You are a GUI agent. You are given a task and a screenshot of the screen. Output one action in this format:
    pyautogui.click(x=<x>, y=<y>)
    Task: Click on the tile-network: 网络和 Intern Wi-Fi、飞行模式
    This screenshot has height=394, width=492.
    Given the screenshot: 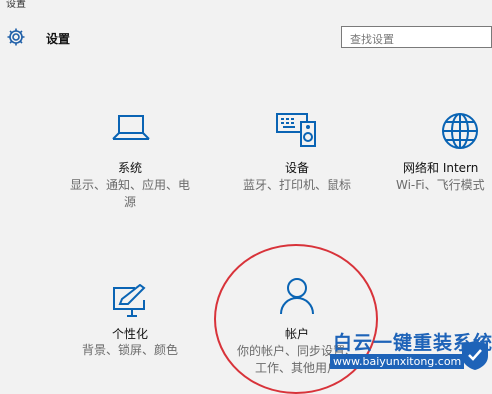 What is the action you would take?
    pyautogui.click(x=439, y=160)
    